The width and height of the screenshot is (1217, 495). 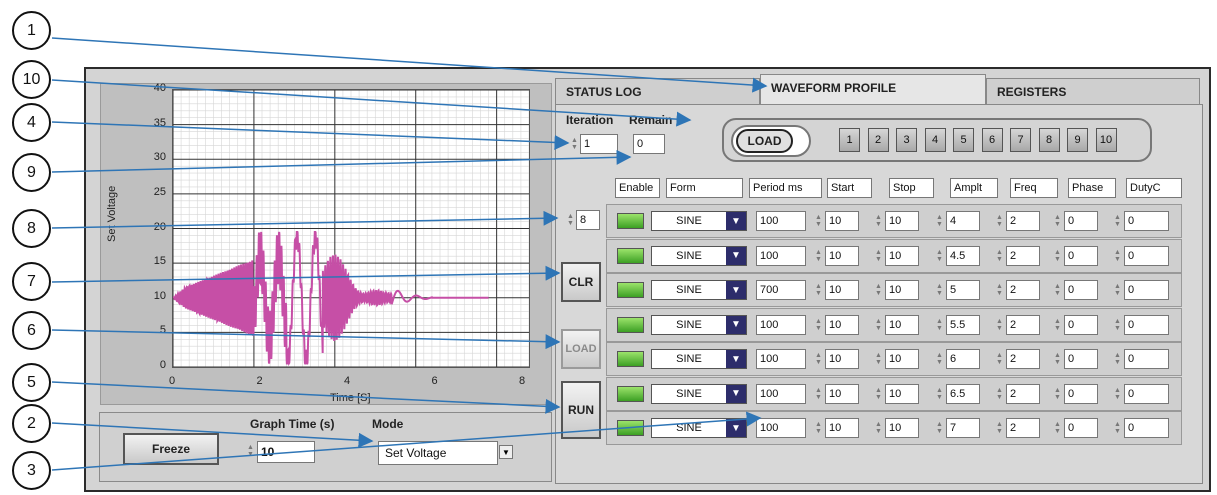 I want to click on callout-6: 6, so click(x=31, y=330).